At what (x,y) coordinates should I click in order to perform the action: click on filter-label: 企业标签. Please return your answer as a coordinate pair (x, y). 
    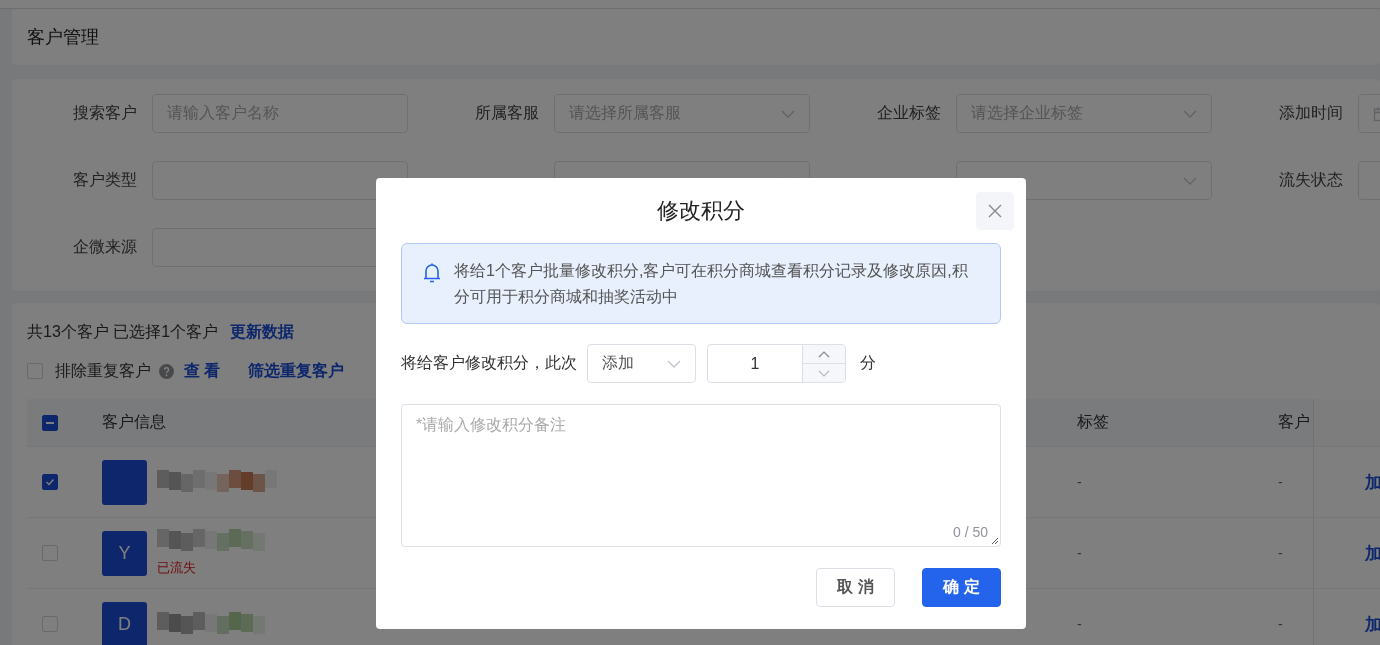
    Looking at the image, I should click on (908, 113).